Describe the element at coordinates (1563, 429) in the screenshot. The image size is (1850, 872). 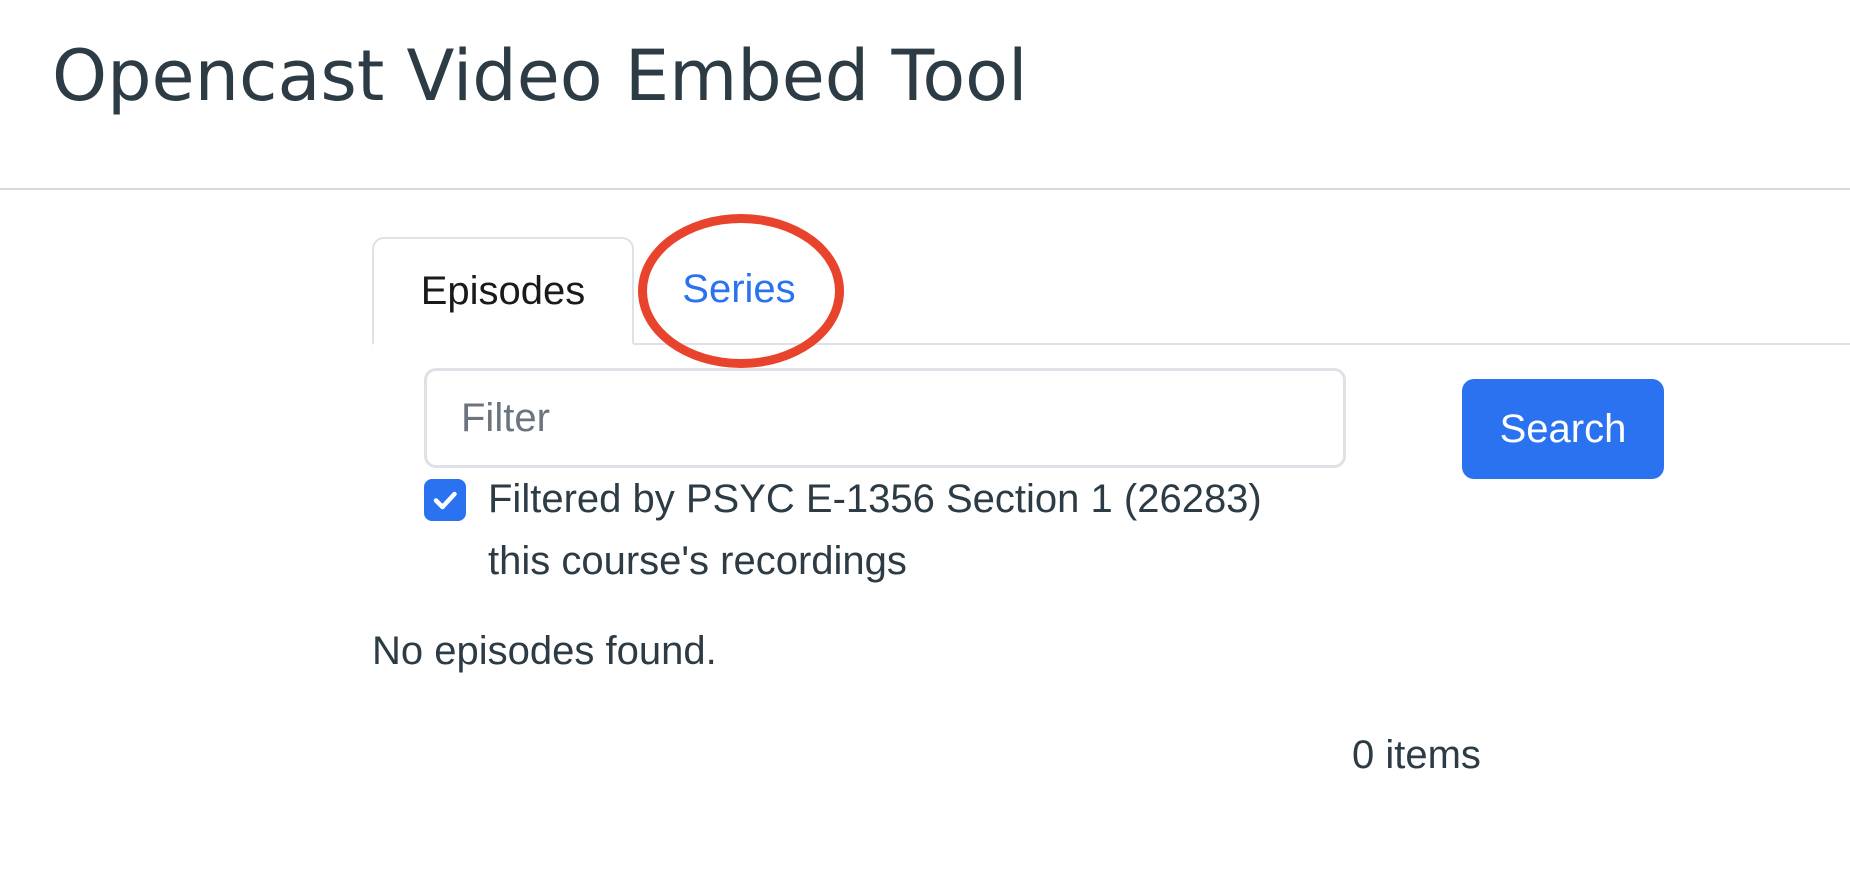
I see `search-button: Search` at that location.